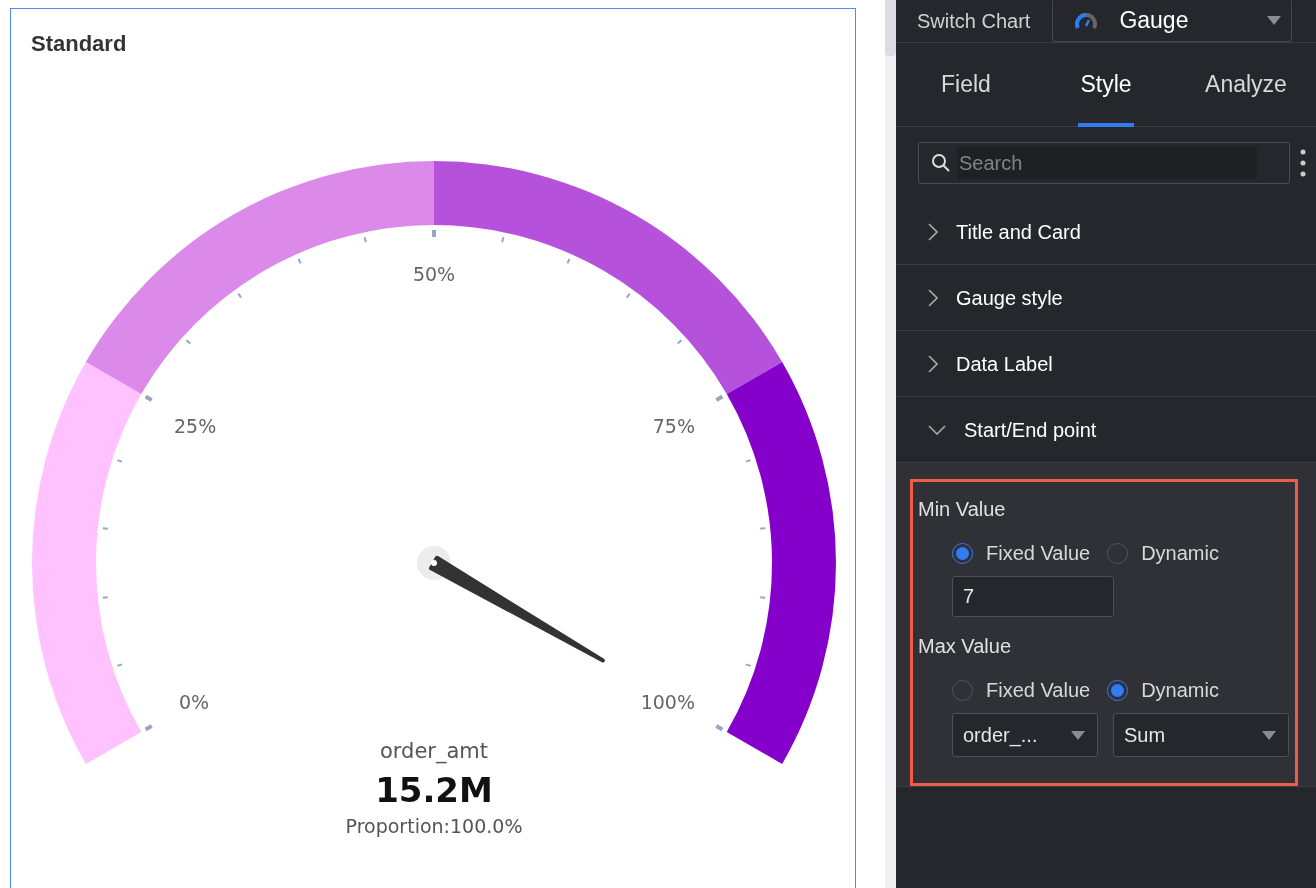 Image resolution: width=1316 pixels, height=888 pixels. I want to click on tab: Field, so click(966, 84).